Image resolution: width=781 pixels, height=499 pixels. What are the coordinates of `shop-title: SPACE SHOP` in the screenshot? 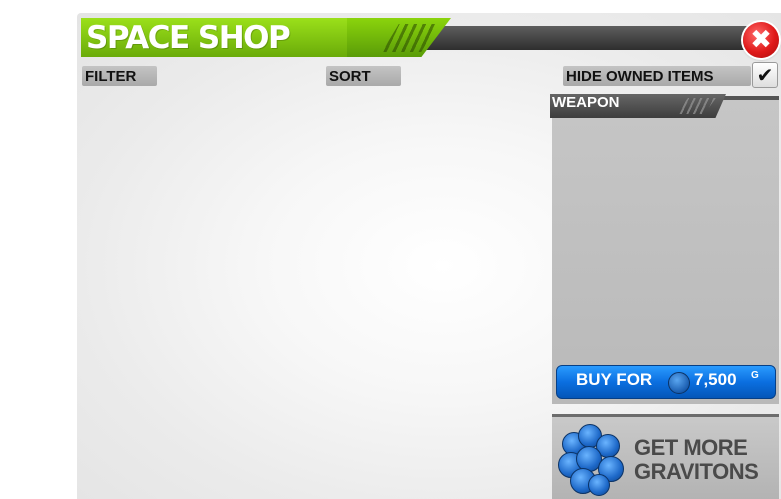 It's located at (188, 38).